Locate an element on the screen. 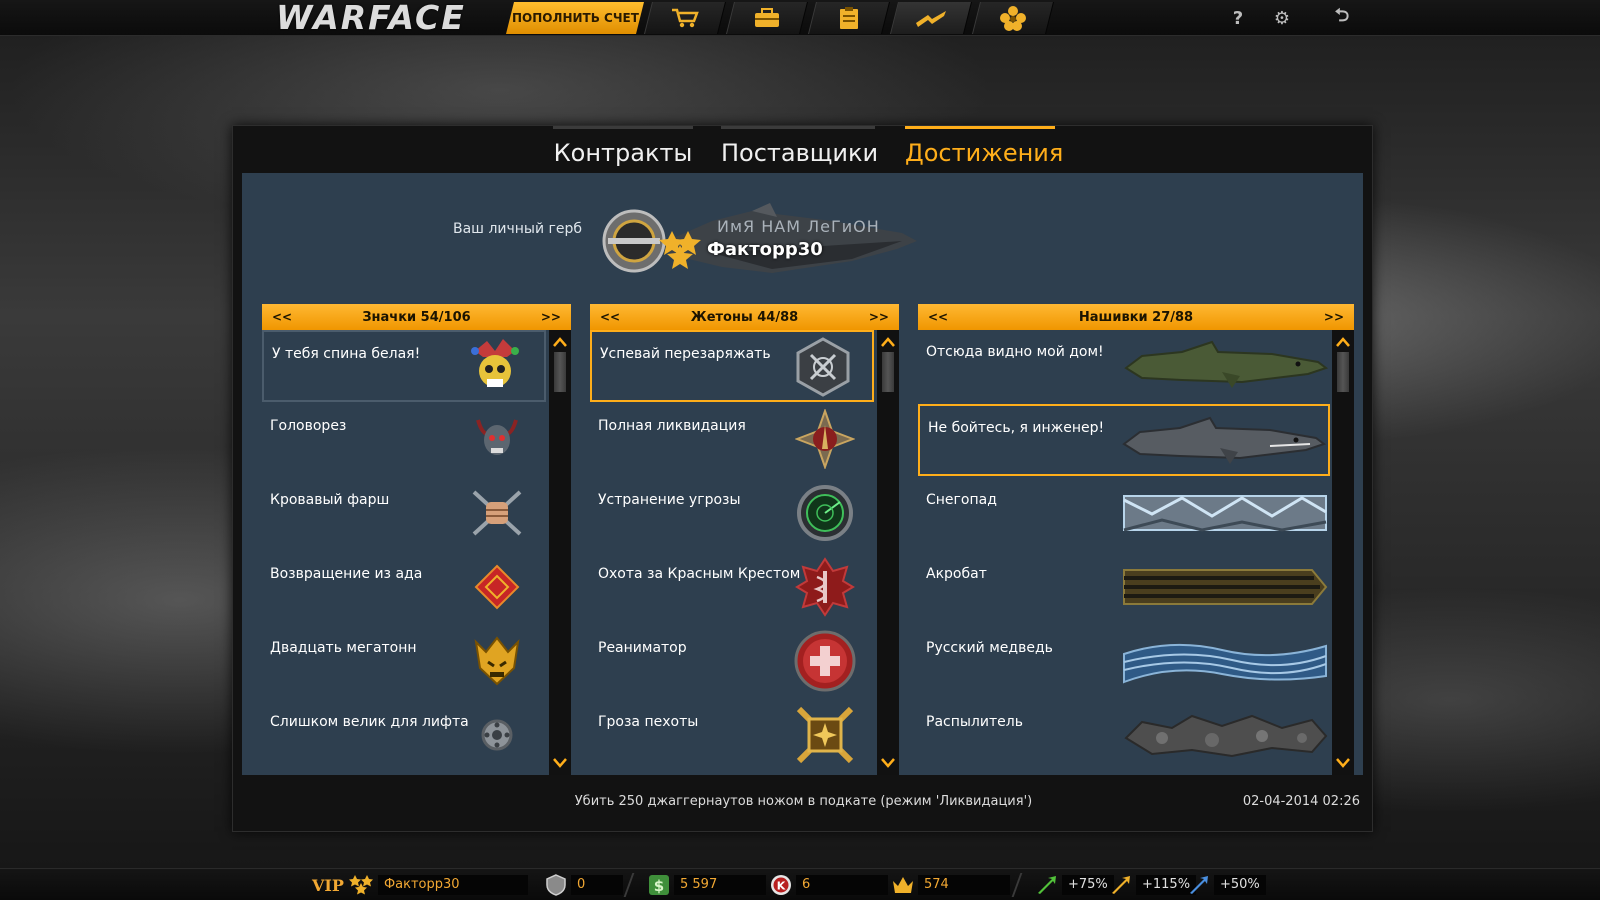 The width and height of the screenshot is (1600, 900). xp-boost-stat: +75% is located at coordinates (1075, 885).